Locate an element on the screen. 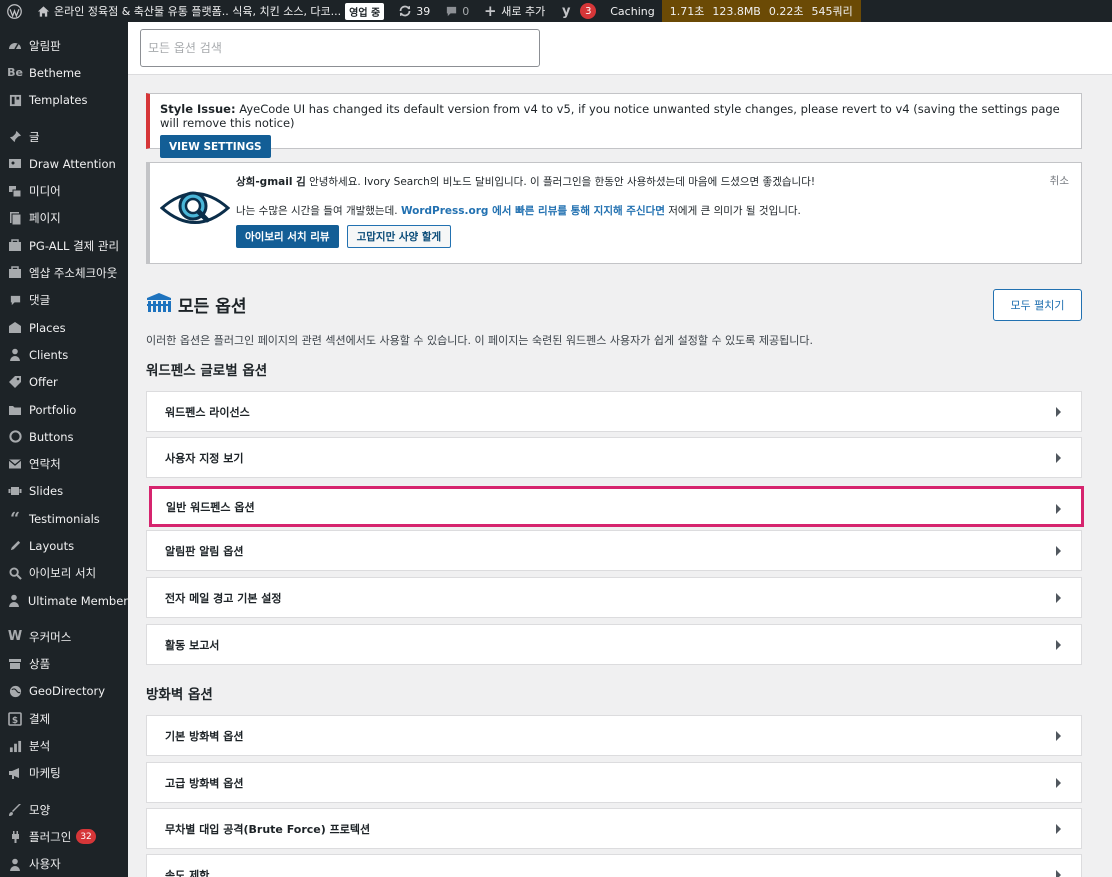 The width and height of the screenshot is (1112, 877). sidebar-item-plugins: 플러그인 32 is located at coordinates (64, 836).